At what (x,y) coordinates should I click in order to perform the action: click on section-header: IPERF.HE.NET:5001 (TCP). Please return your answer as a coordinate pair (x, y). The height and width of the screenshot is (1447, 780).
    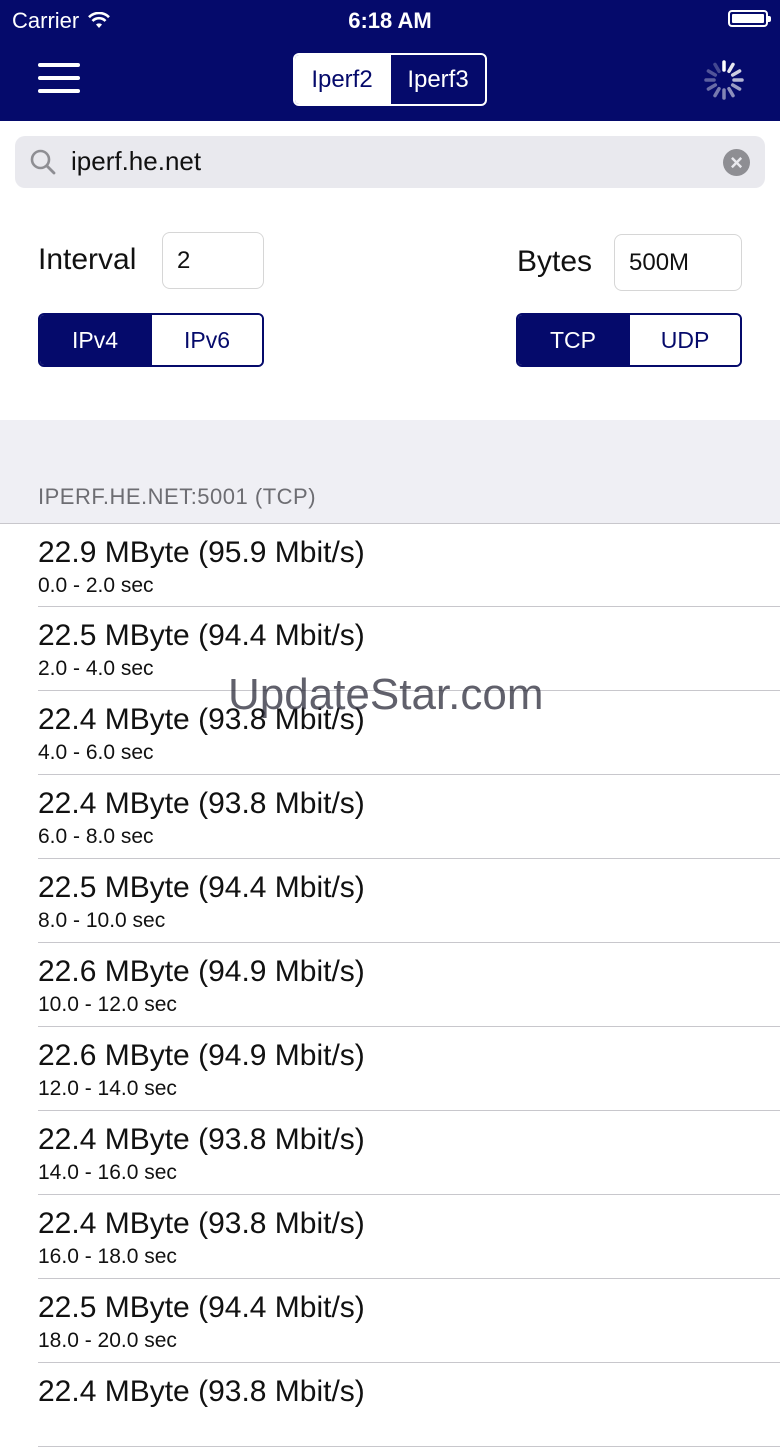
    Looking at the image, I should click on (177, 496).